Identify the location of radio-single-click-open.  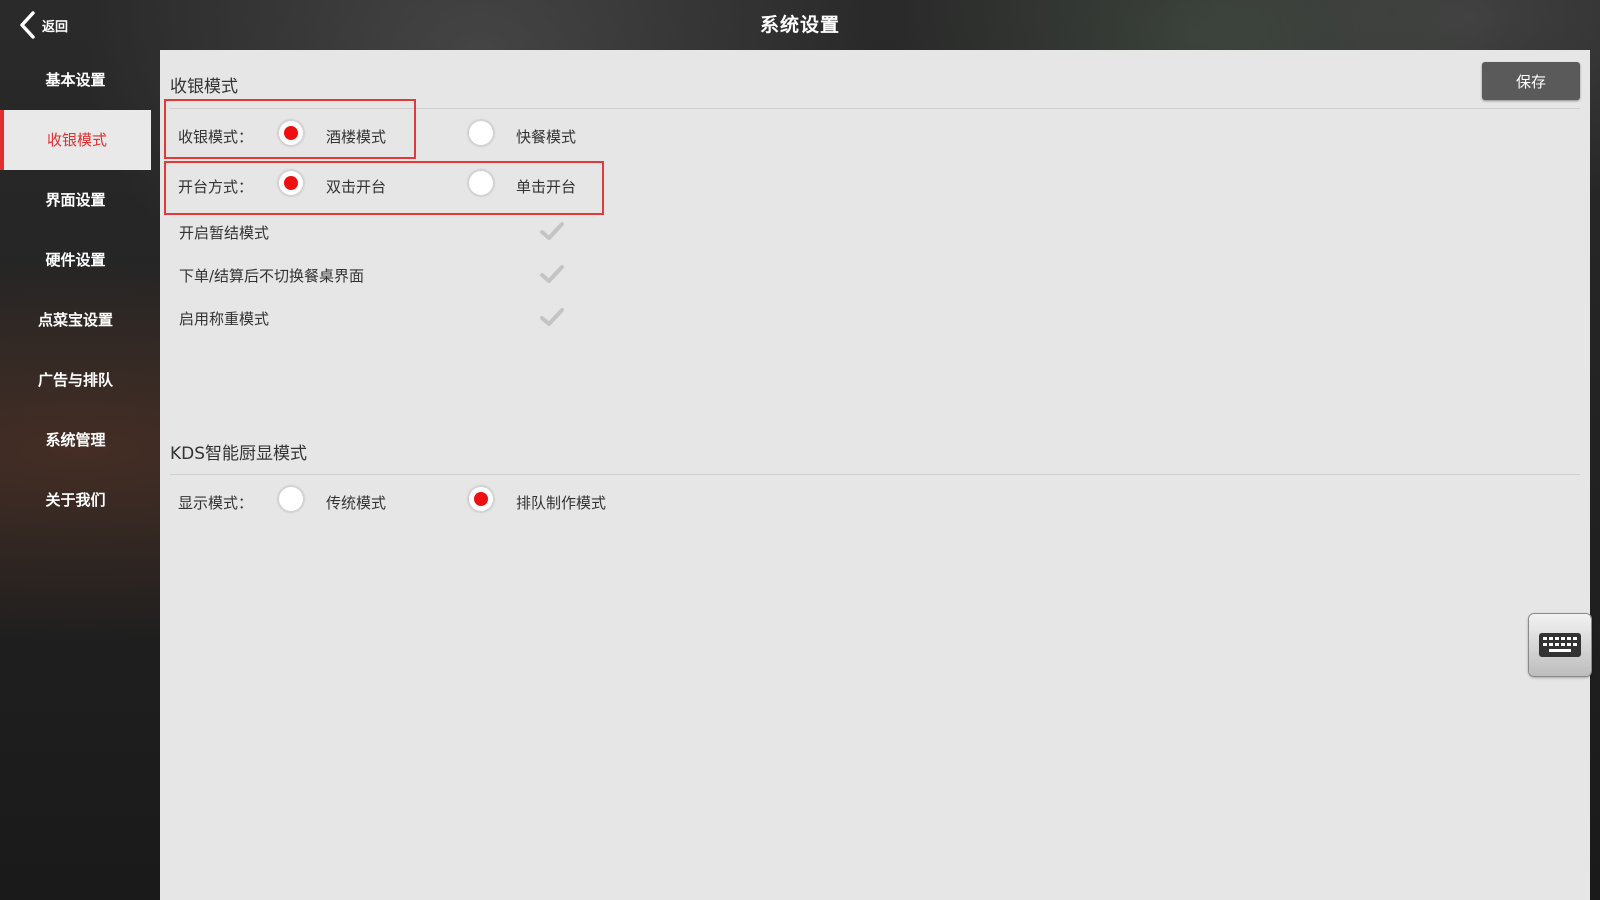
(481, 183).